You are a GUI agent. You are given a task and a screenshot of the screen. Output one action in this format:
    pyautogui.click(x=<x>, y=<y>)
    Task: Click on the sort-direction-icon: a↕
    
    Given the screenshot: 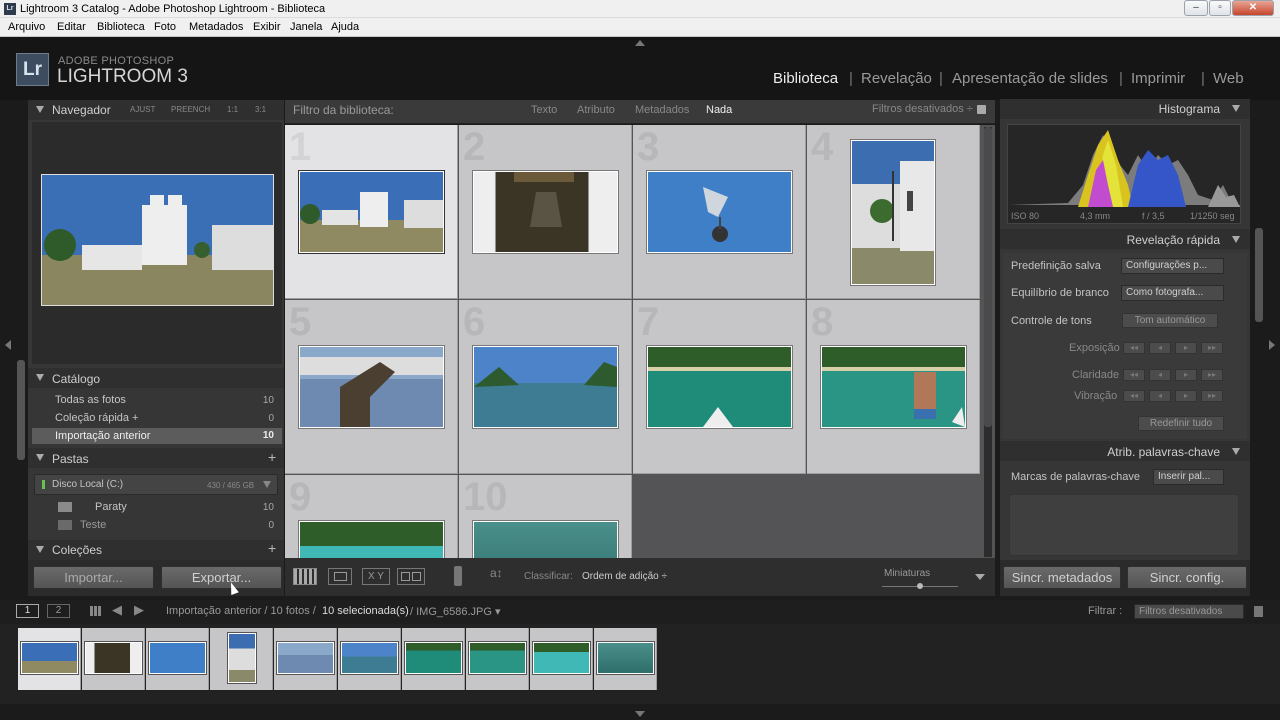 What is the action you would take?
    pyautogui.click(x=496, y=573)
    